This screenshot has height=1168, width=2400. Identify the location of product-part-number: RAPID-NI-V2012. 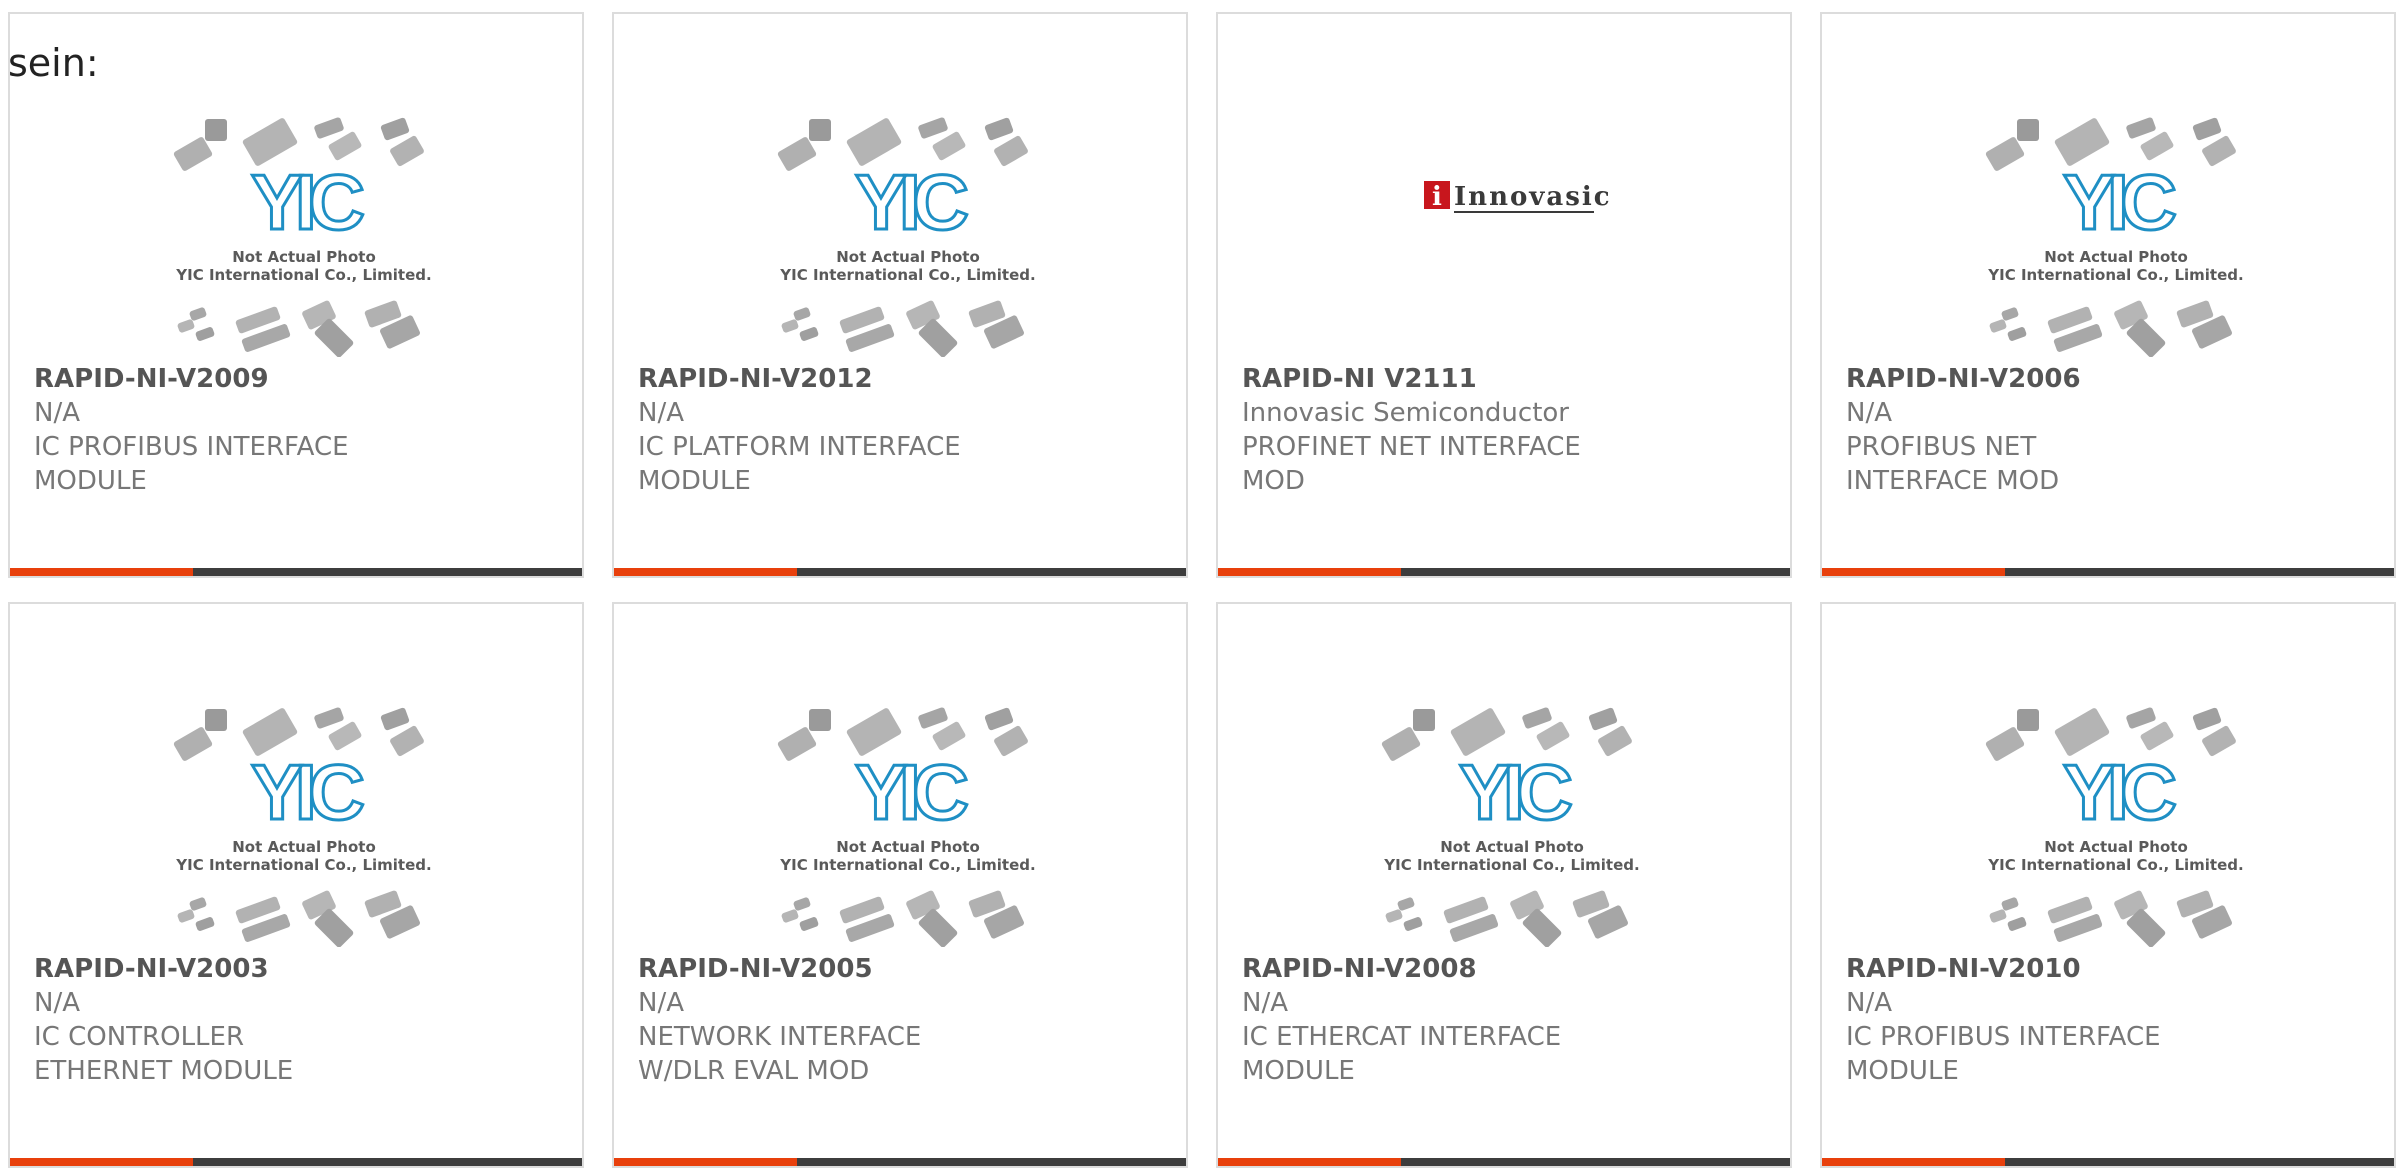
(808, 379).